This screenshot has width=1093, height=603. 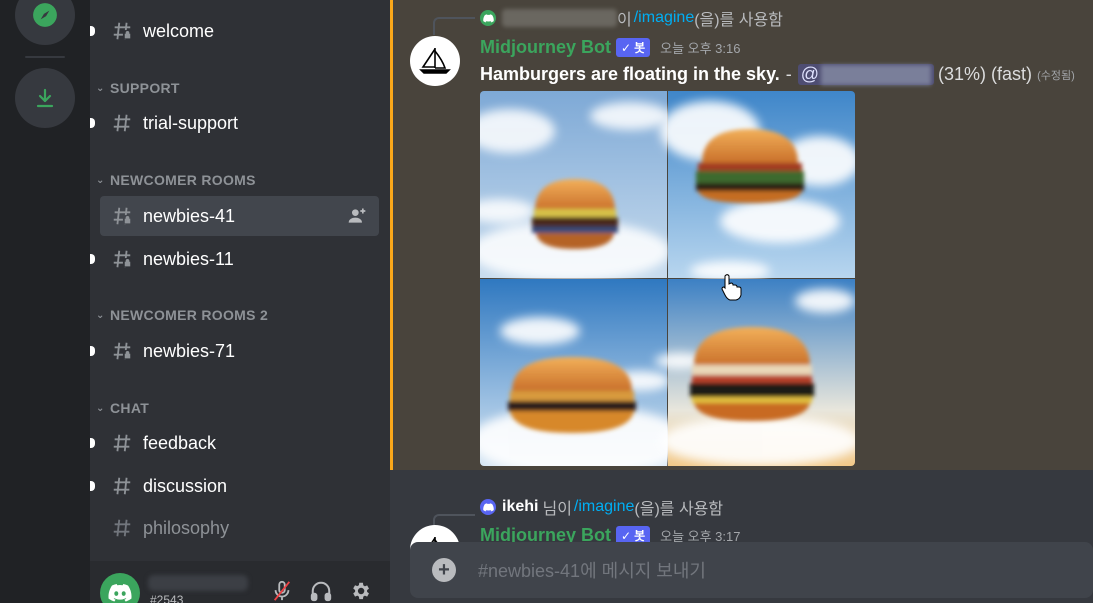 I want to click on deafen-button, so click(x=321, y=591).